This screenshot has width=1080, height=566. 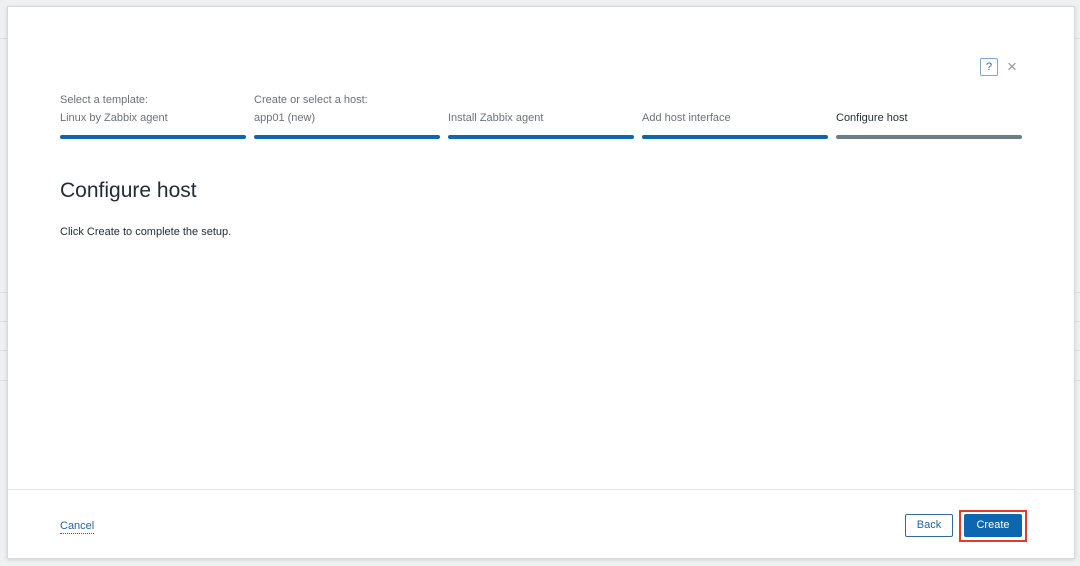 I want to click on create-button: Create, so click(x=993, y=525).